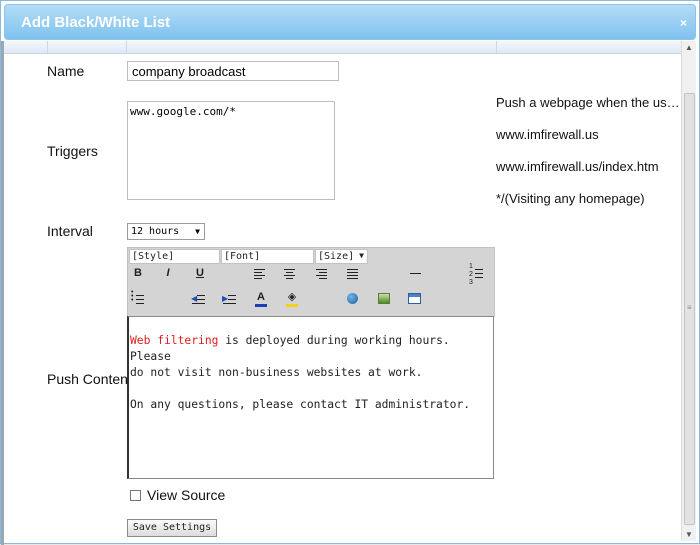 Image resolution: width=700 pixels, height=545 pixels. I want to click on background-color-icon: ◈, so click(292, 299).